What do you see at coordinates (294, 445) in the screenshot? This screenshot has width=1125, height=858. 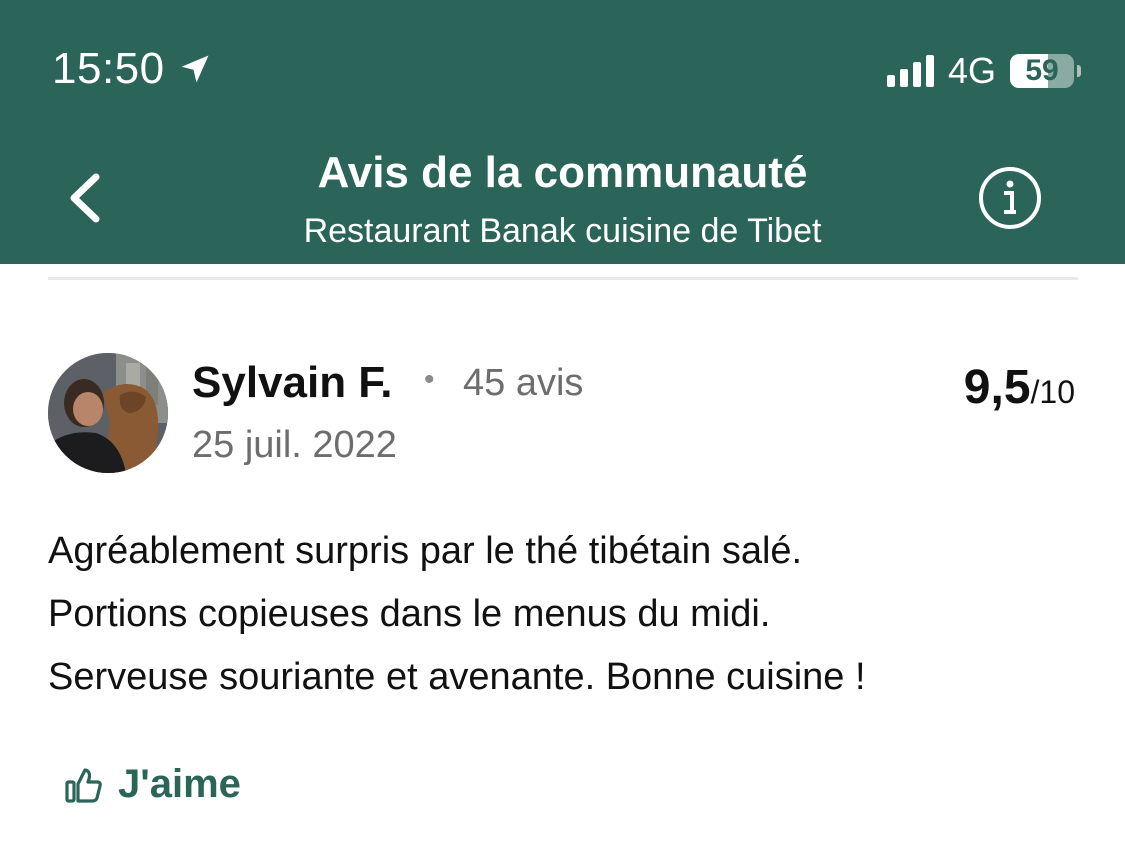 I see `review-date: 25 juil. 2022` at bounding box center [294, 445].